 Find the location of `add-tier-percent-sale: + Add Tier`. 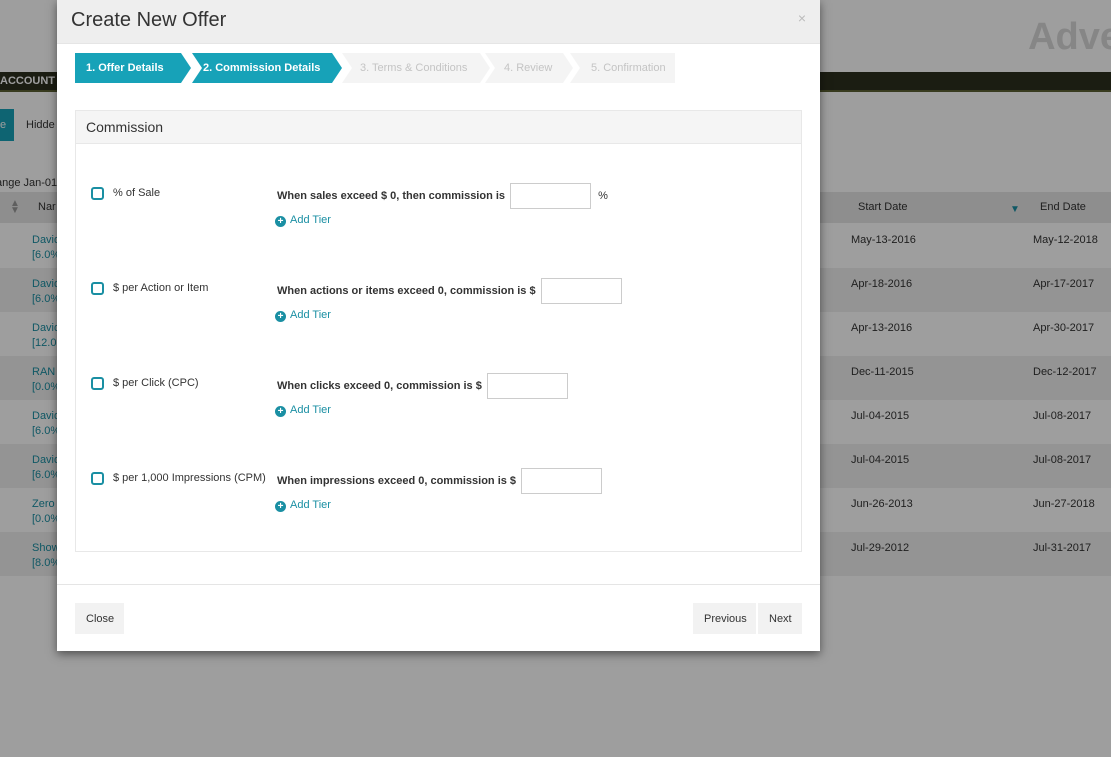

add-tier-percent-sale: + Add Tier is located at coordinates (303, 220).